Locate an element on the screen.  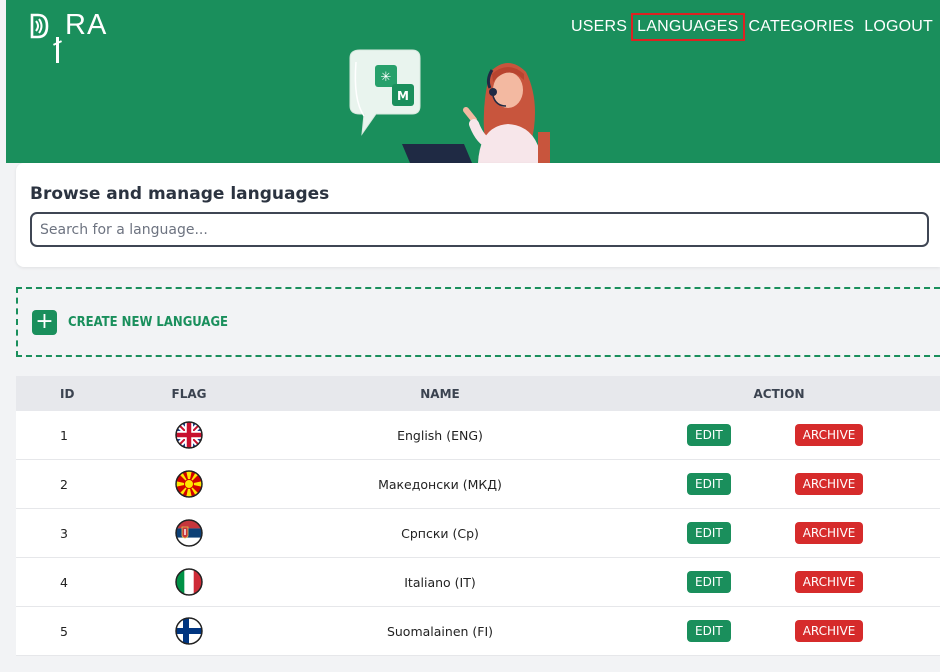
row-id: 4 is located at coordinates (64, 582).